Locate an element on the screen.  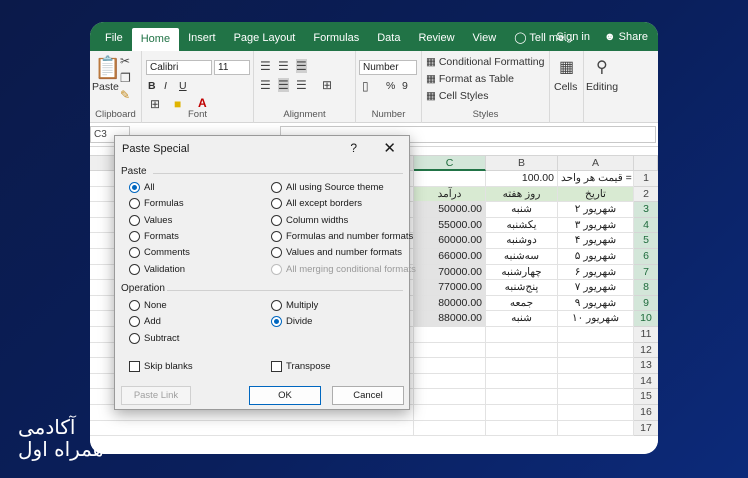
cell-income: 80000.00 is located at coordinates (450, 303).